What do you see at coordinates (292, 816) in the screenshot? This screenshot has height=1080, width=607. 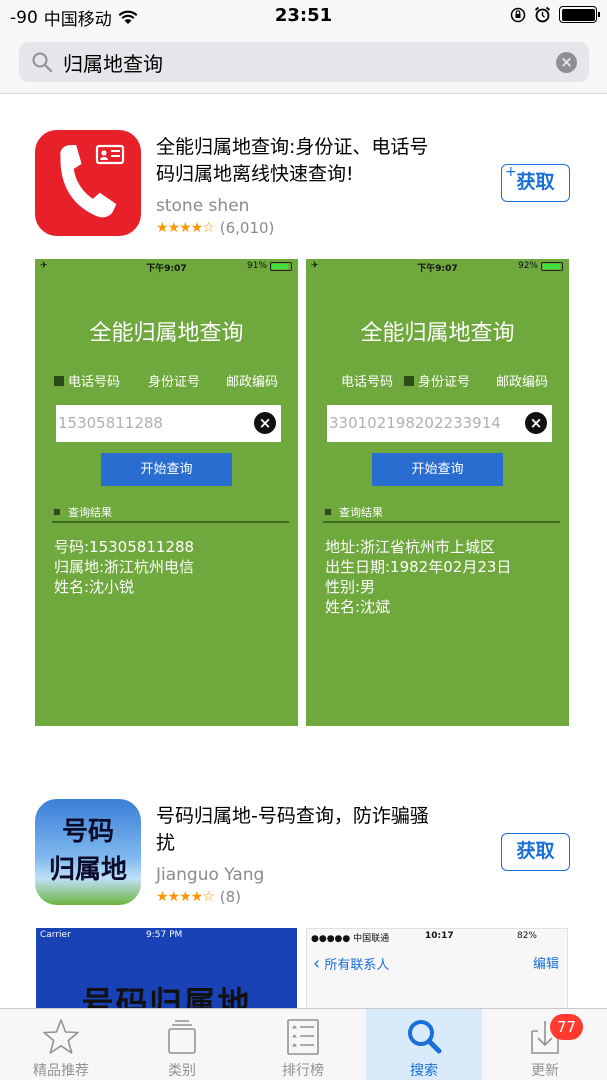 I see `app-title-line1: 号码归属地-号码查询，防诈骗骚` at bounding box center [292, 816].